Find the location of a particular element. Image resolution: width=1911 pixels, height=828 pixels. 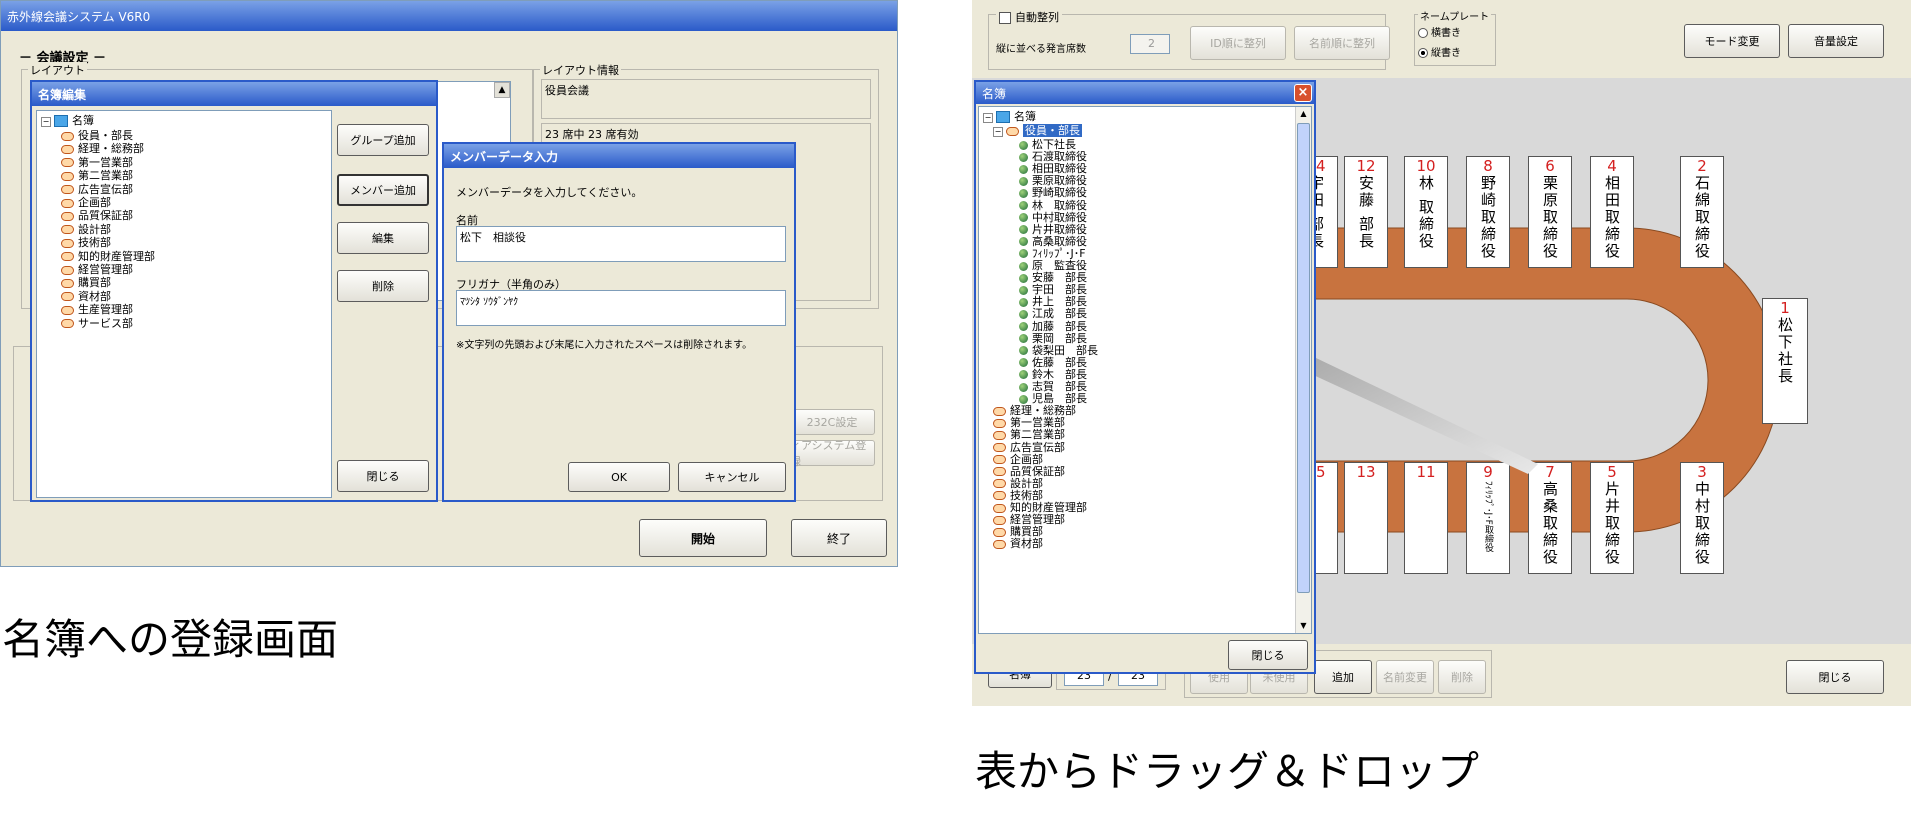

panel-selected-group: − 役員・部長 is located at coordinates (1037, 130).